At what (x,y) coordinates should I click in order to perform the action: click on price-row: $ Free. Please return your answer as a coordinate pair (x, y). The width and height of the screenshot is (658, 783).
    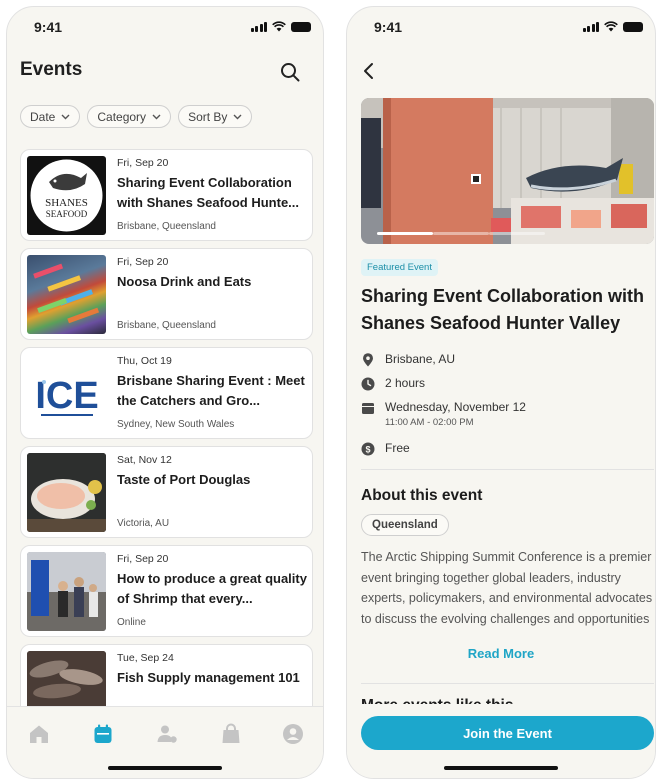
    Looking at the image, I should click on (385, 448).